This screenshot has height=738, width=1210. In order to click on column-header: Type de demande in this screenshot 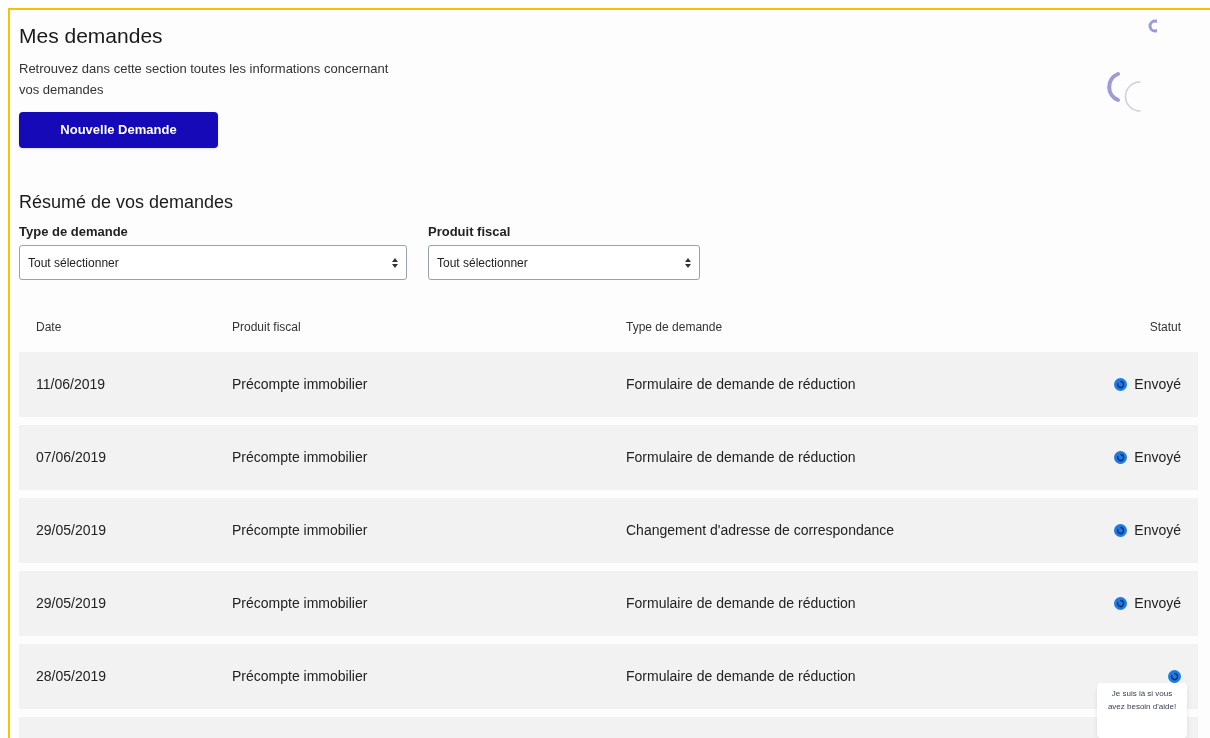, I will do `click(675, 327)`.